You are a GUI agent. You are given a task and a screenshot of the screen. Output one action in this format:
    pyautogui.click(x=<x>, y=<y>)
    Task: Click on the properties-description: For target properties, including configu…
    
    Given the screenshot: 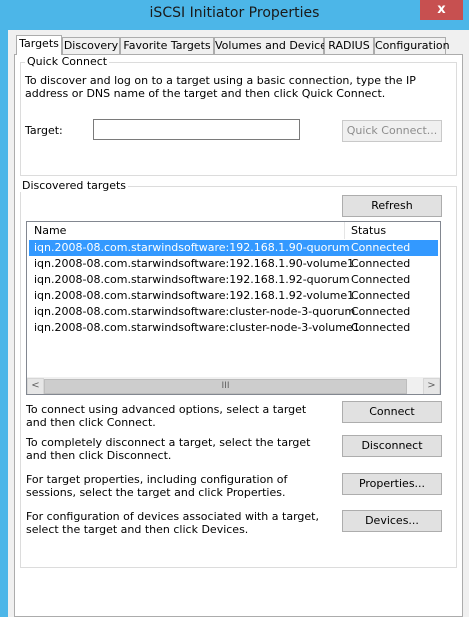 What is the action you would take?
    pyautogui.click(x=157, y=486)
    